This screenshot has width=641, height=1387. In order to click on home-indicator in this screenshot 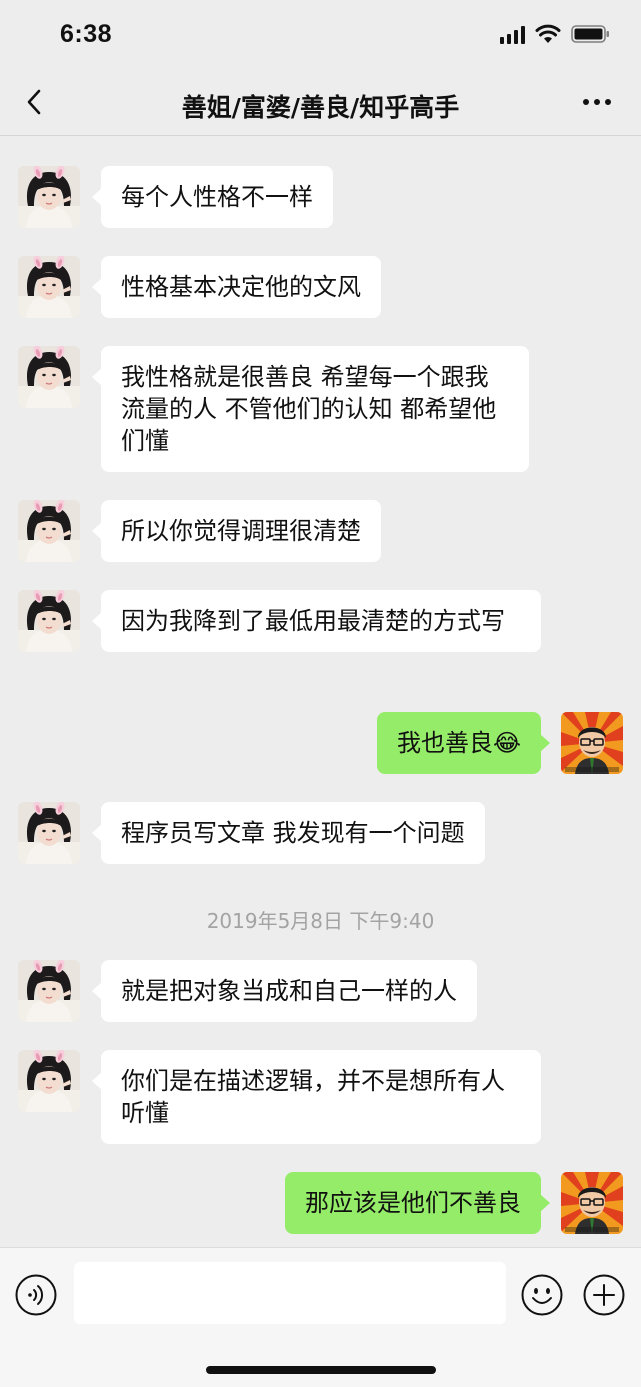, I will do `click(321, 1370)`.